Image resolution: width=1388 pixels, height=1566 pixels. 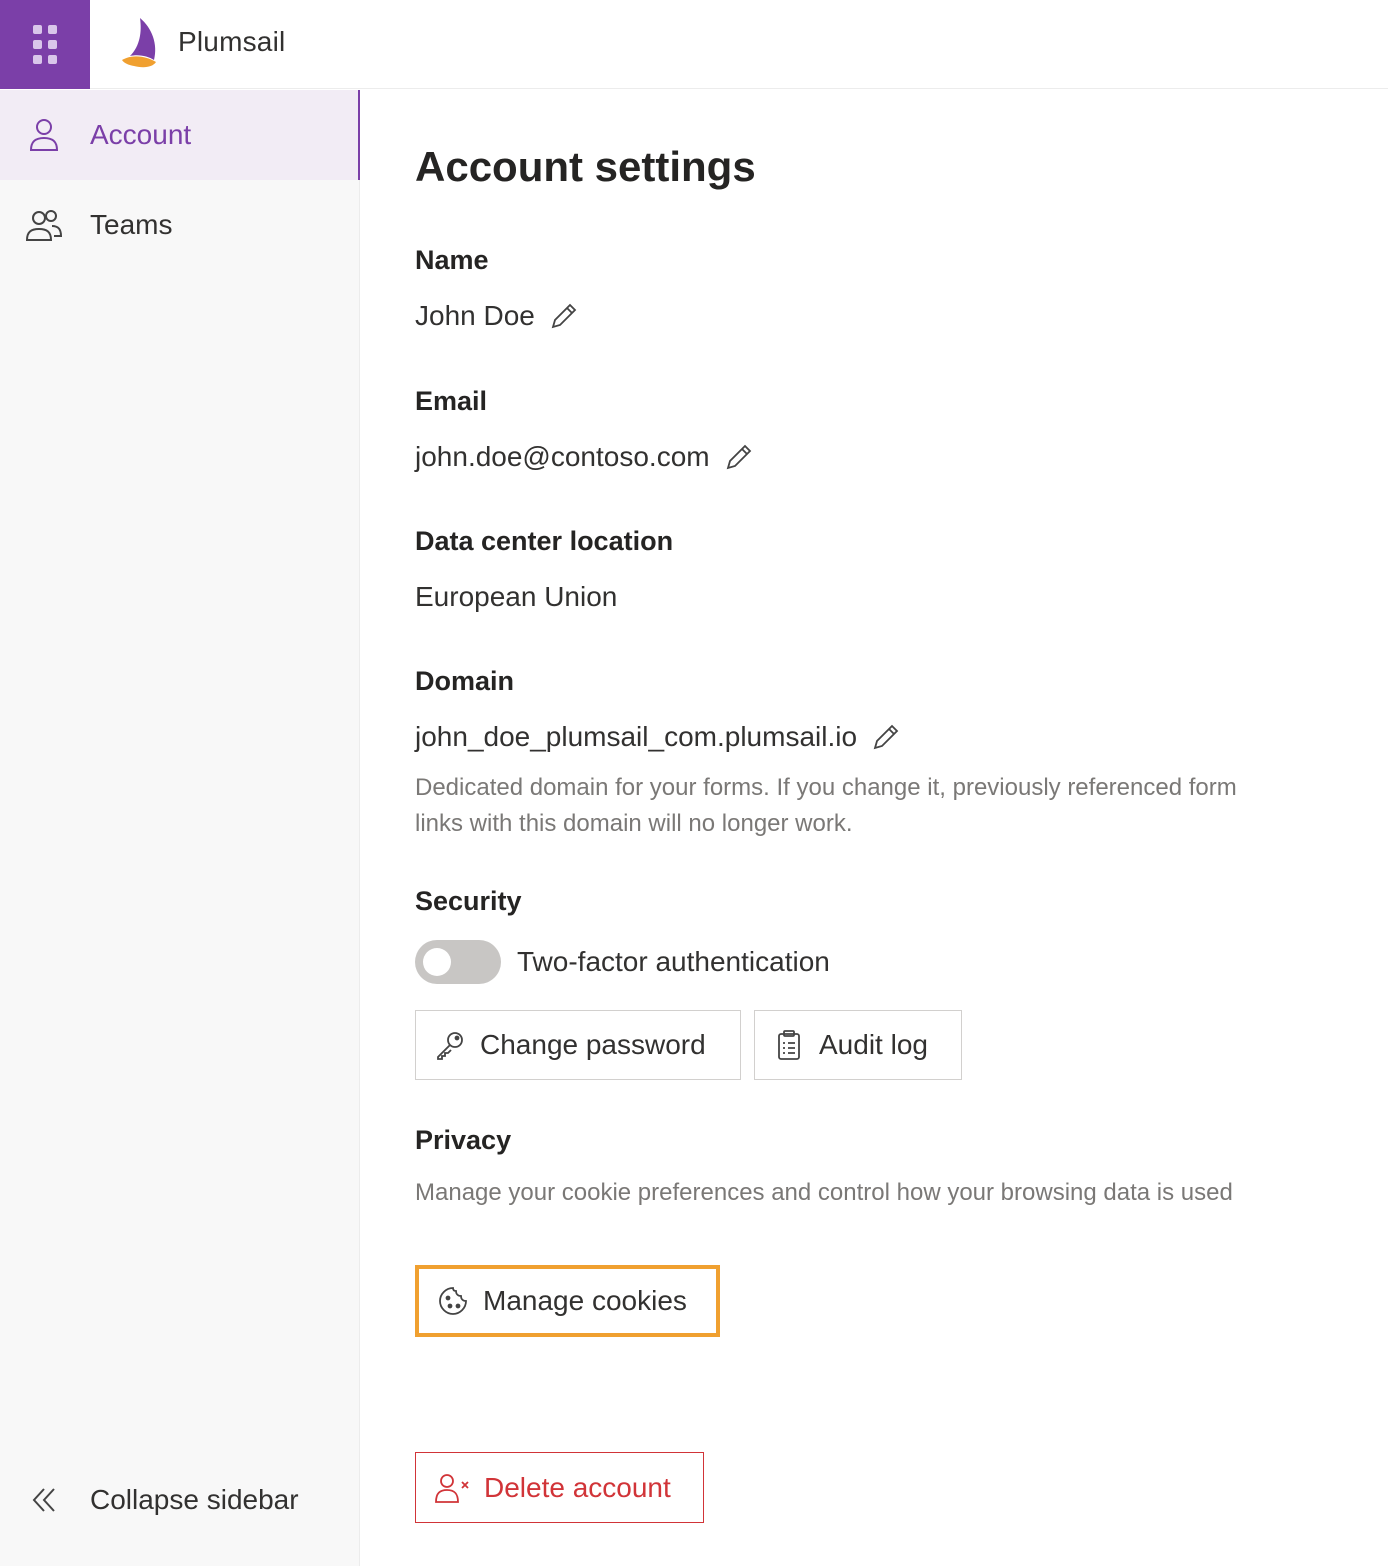 What do you see at coordinates (141, 134) in the screenshot?
I see `sidebar-item-label: Account` at bounding box center [141, 134].